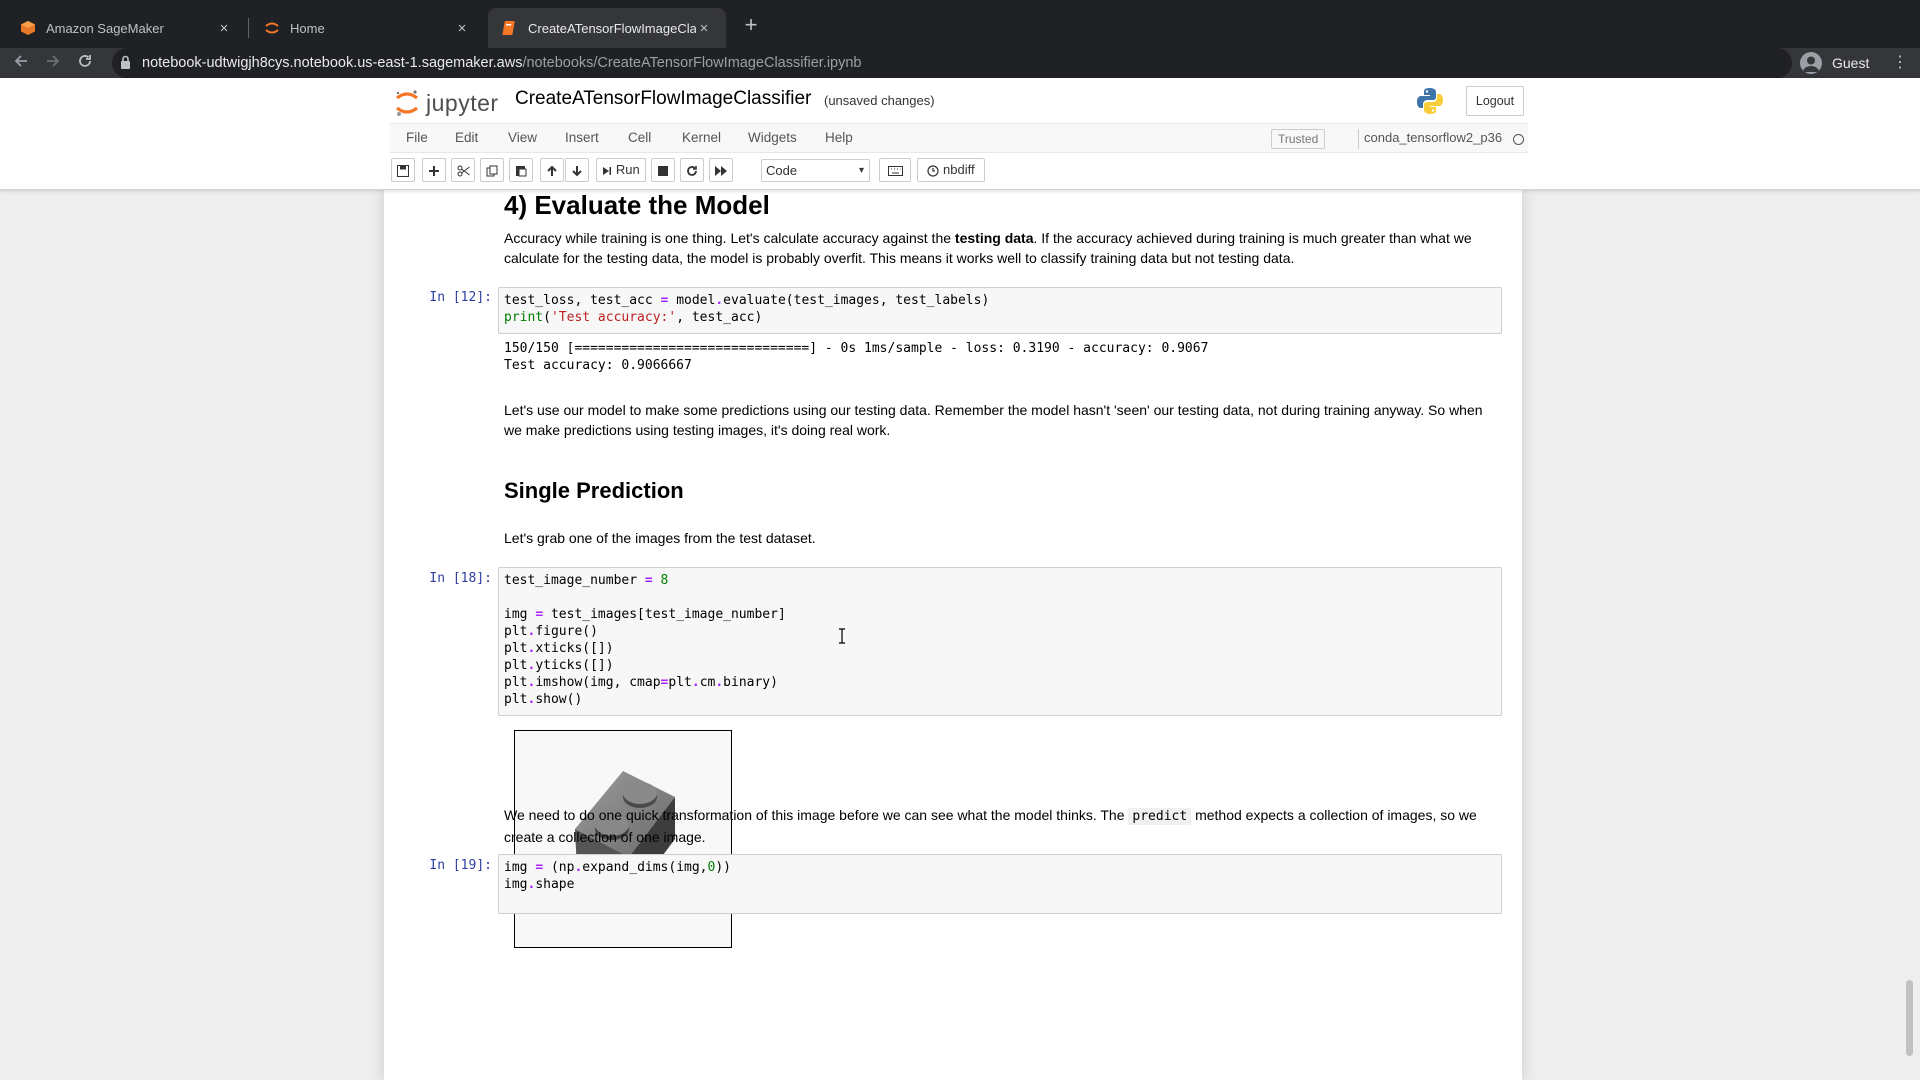  I want to click on reload-icon, so click(85, 61).